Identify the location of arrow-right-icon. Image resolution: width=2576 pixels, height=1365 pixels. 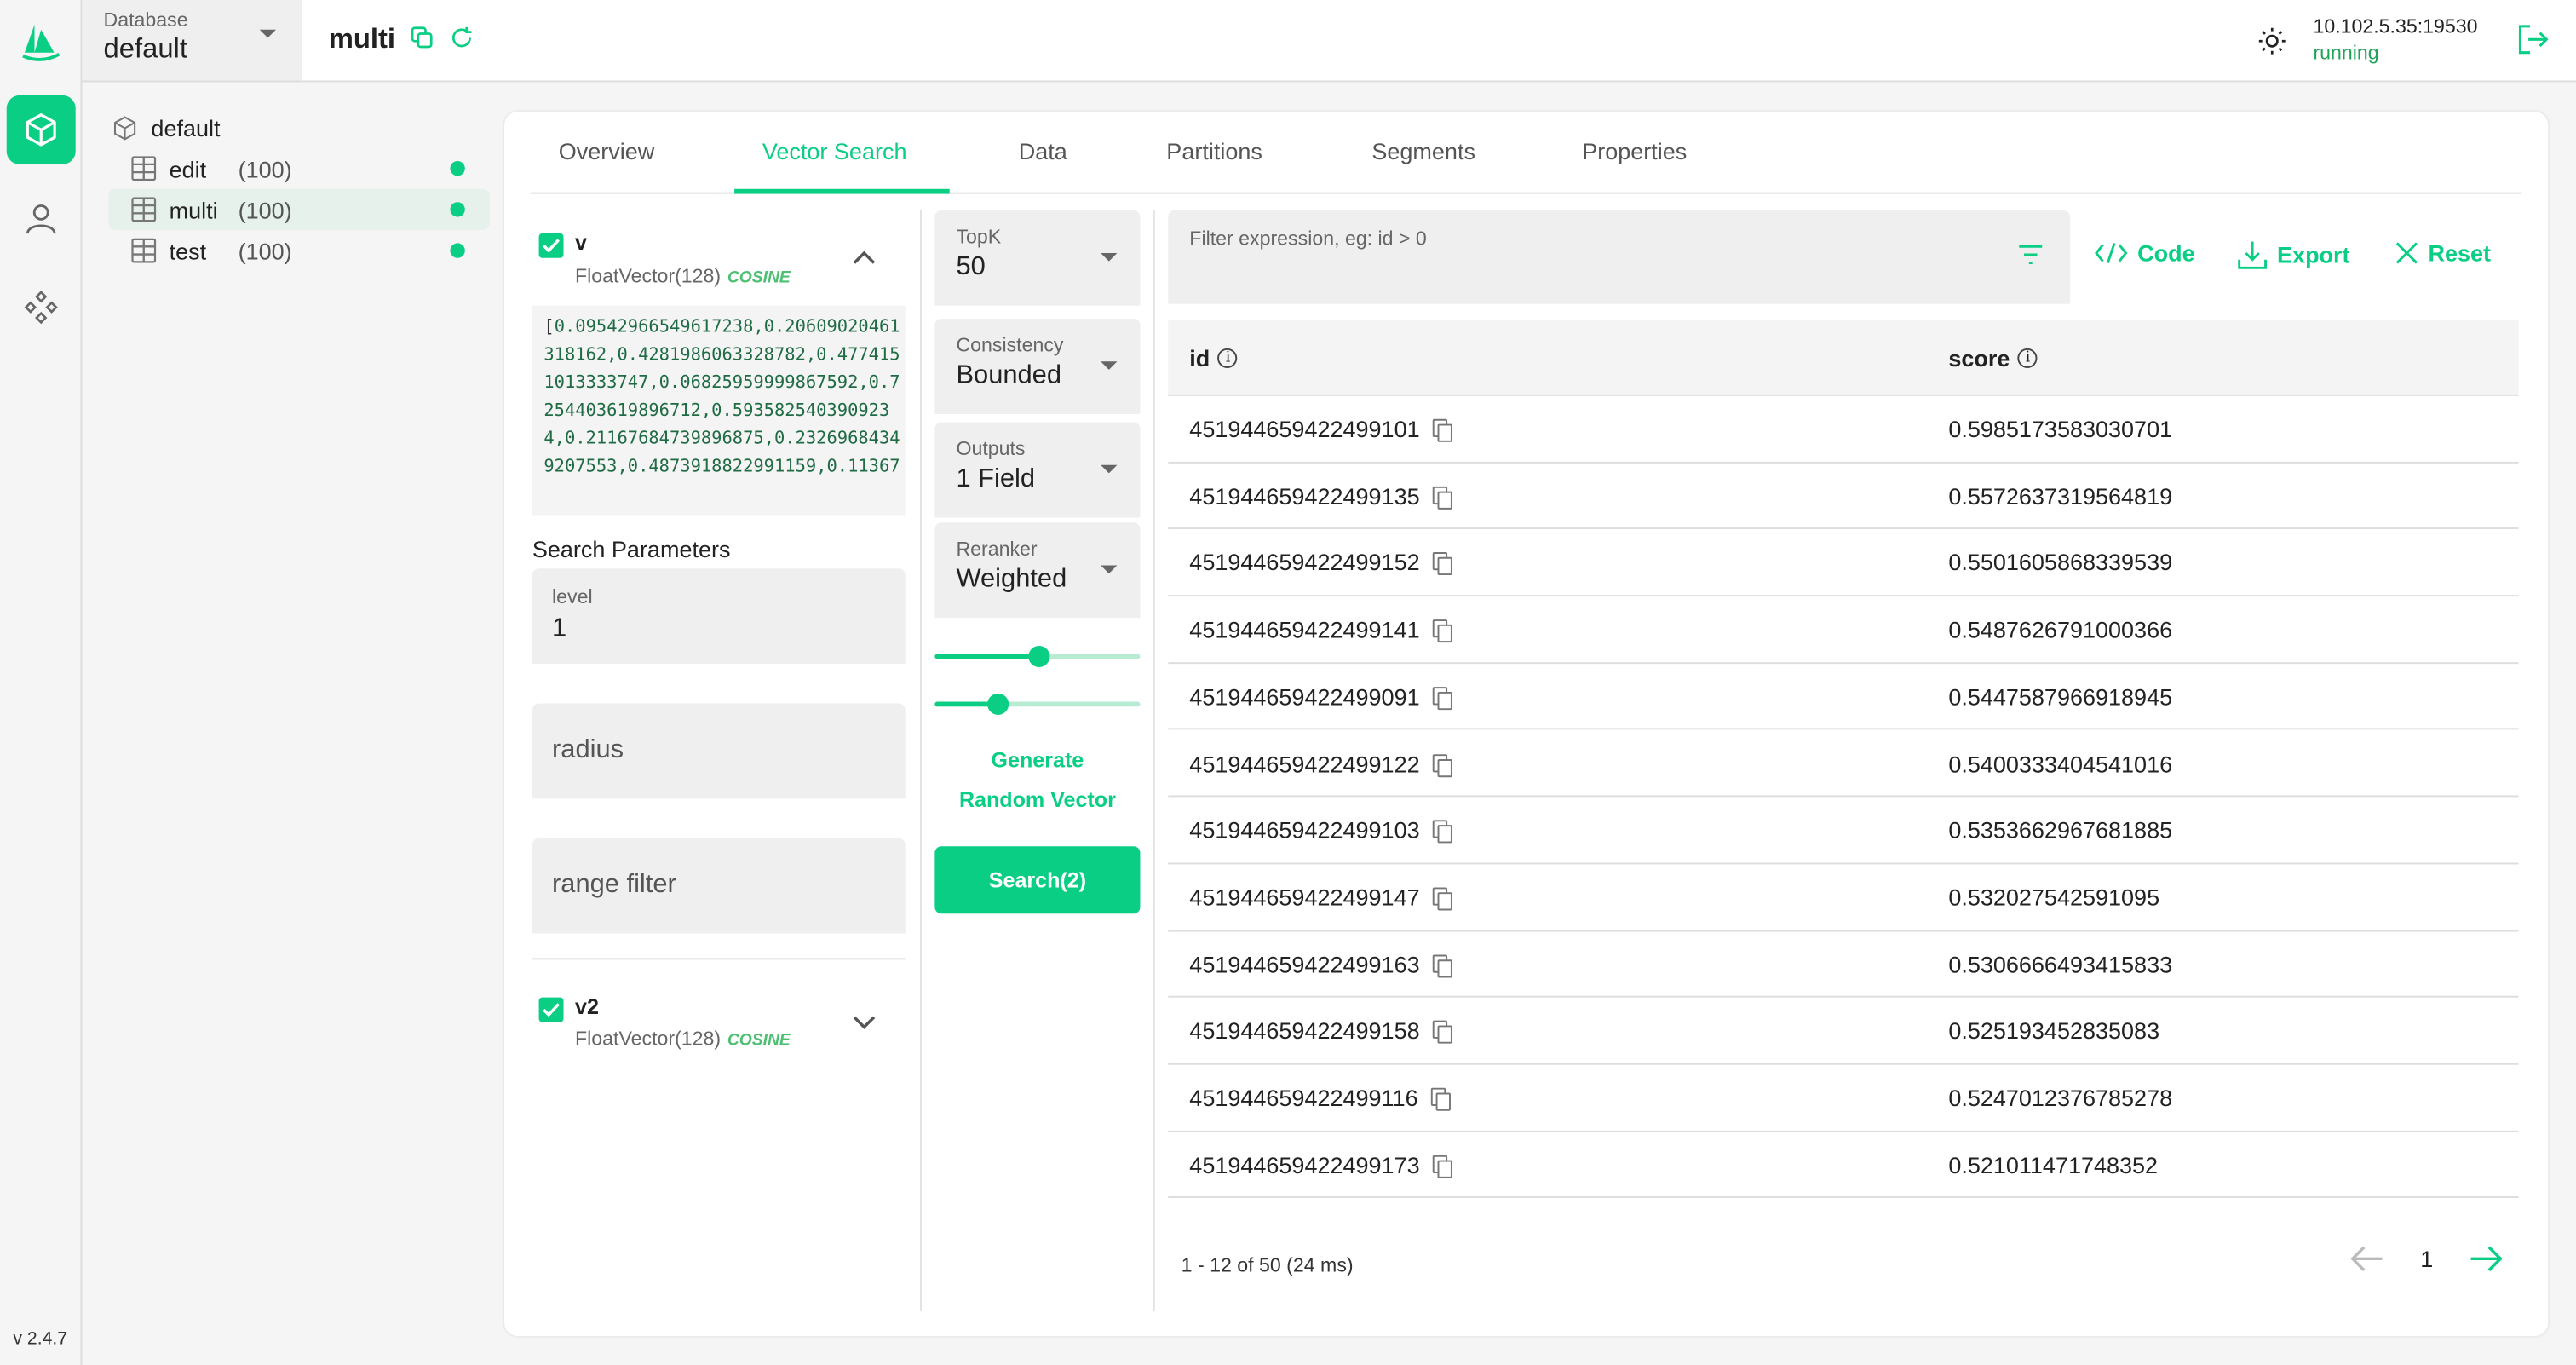
(2487, 1259).